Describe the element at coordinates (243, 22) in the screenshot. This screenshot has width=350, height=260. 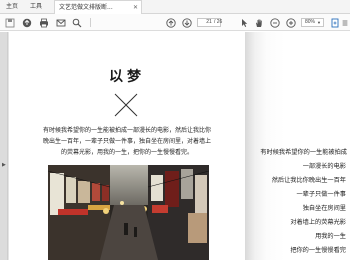
I see `pointer-icon` at that location.